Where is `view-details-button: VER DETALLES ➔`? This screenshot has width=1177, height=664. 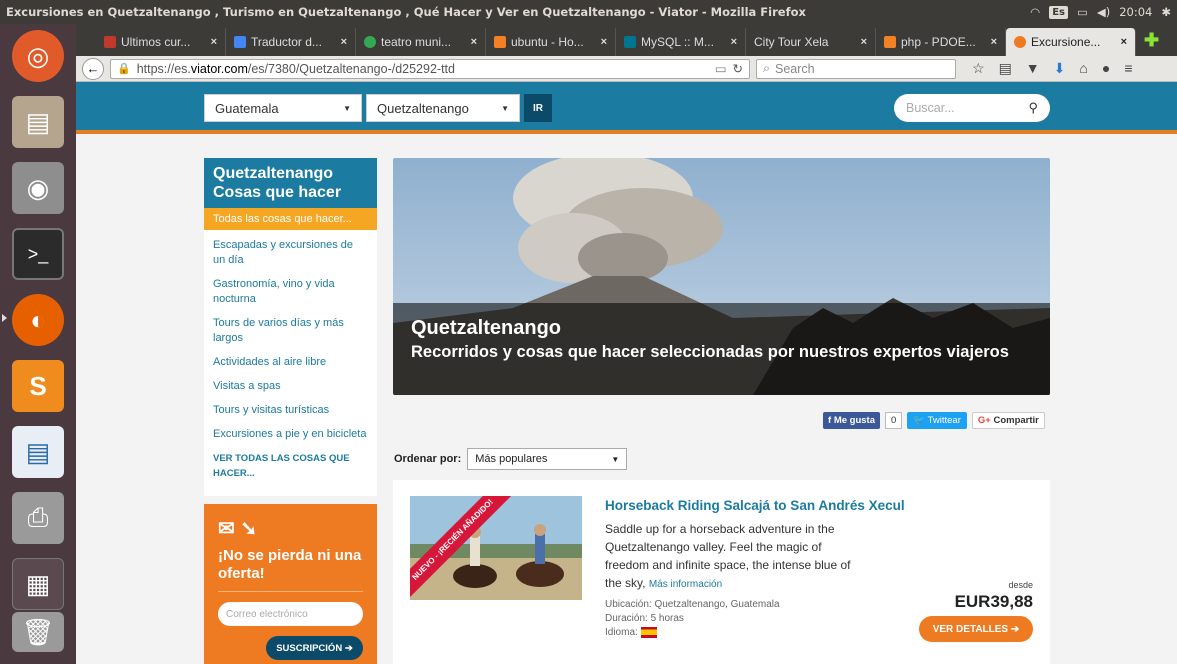 view-details-button: VER DETALLES ➔ is located at coordinates (976, 629).